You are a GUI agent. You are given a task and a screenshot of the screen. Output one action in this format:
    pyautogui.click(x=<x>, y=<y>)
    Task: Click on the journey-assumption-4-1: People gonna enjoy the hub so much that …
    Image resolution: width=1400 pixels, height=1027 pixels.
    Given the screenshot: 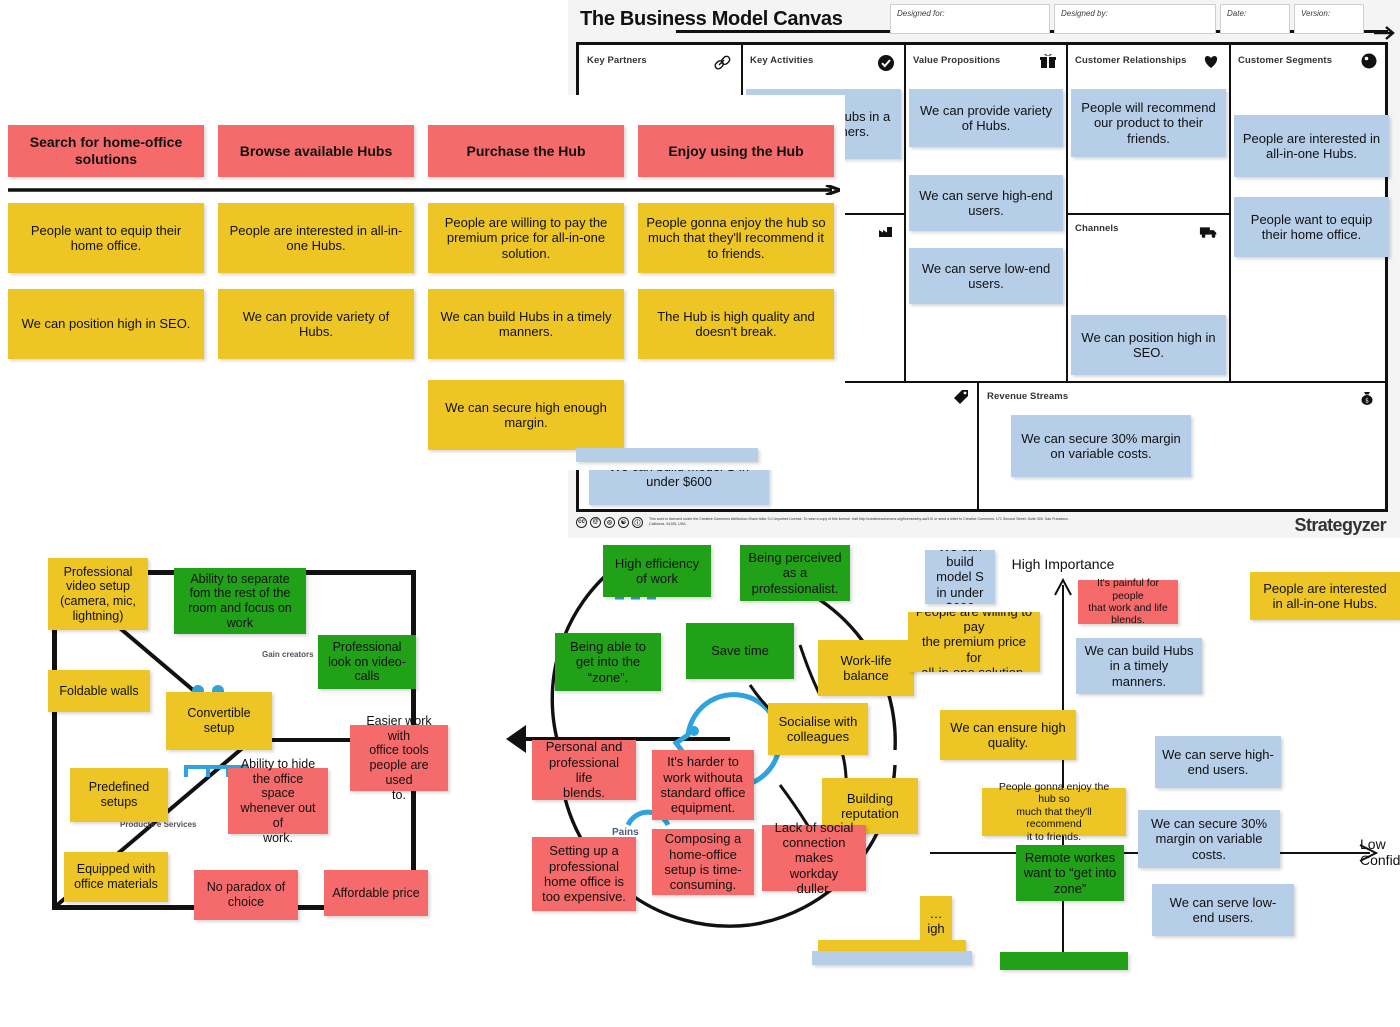 What is the action you would take?
    pyautogui.click(x=736, y=238)
    